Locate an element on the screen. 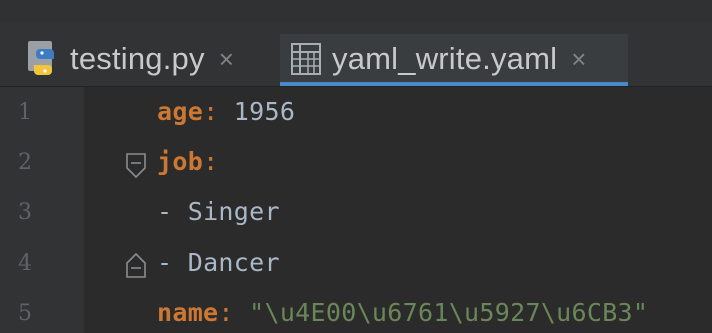 This screenshot has height=333, width=712. fold-end-icon is located at coordinates (136, 265).